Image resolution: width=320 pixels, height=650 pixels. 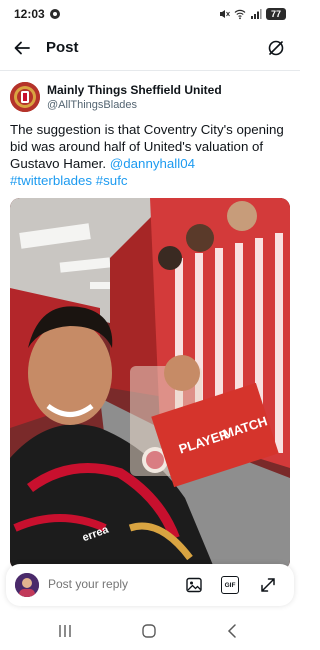 I want to click on avatar-image-icon, so click(x=27, y=585).